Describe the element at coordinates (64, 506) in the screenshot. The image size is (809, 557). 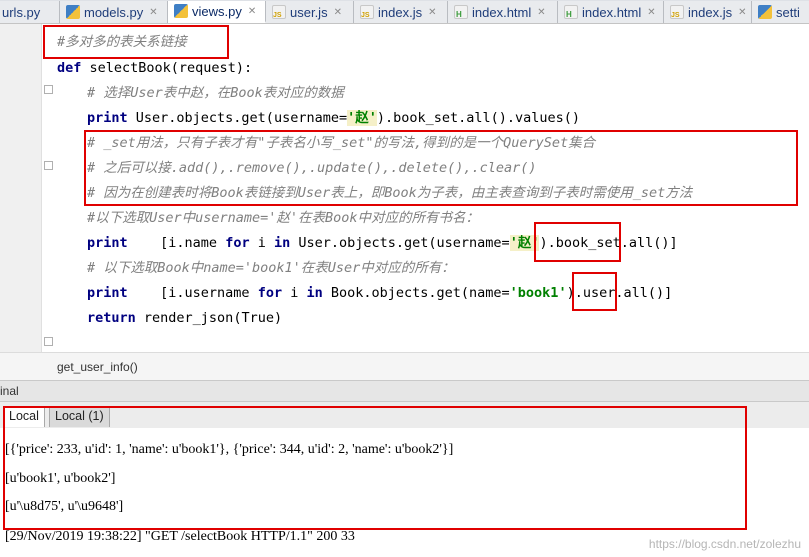
I see `terminal-line: [u'\u8d75', u'\u9648']` at that location.